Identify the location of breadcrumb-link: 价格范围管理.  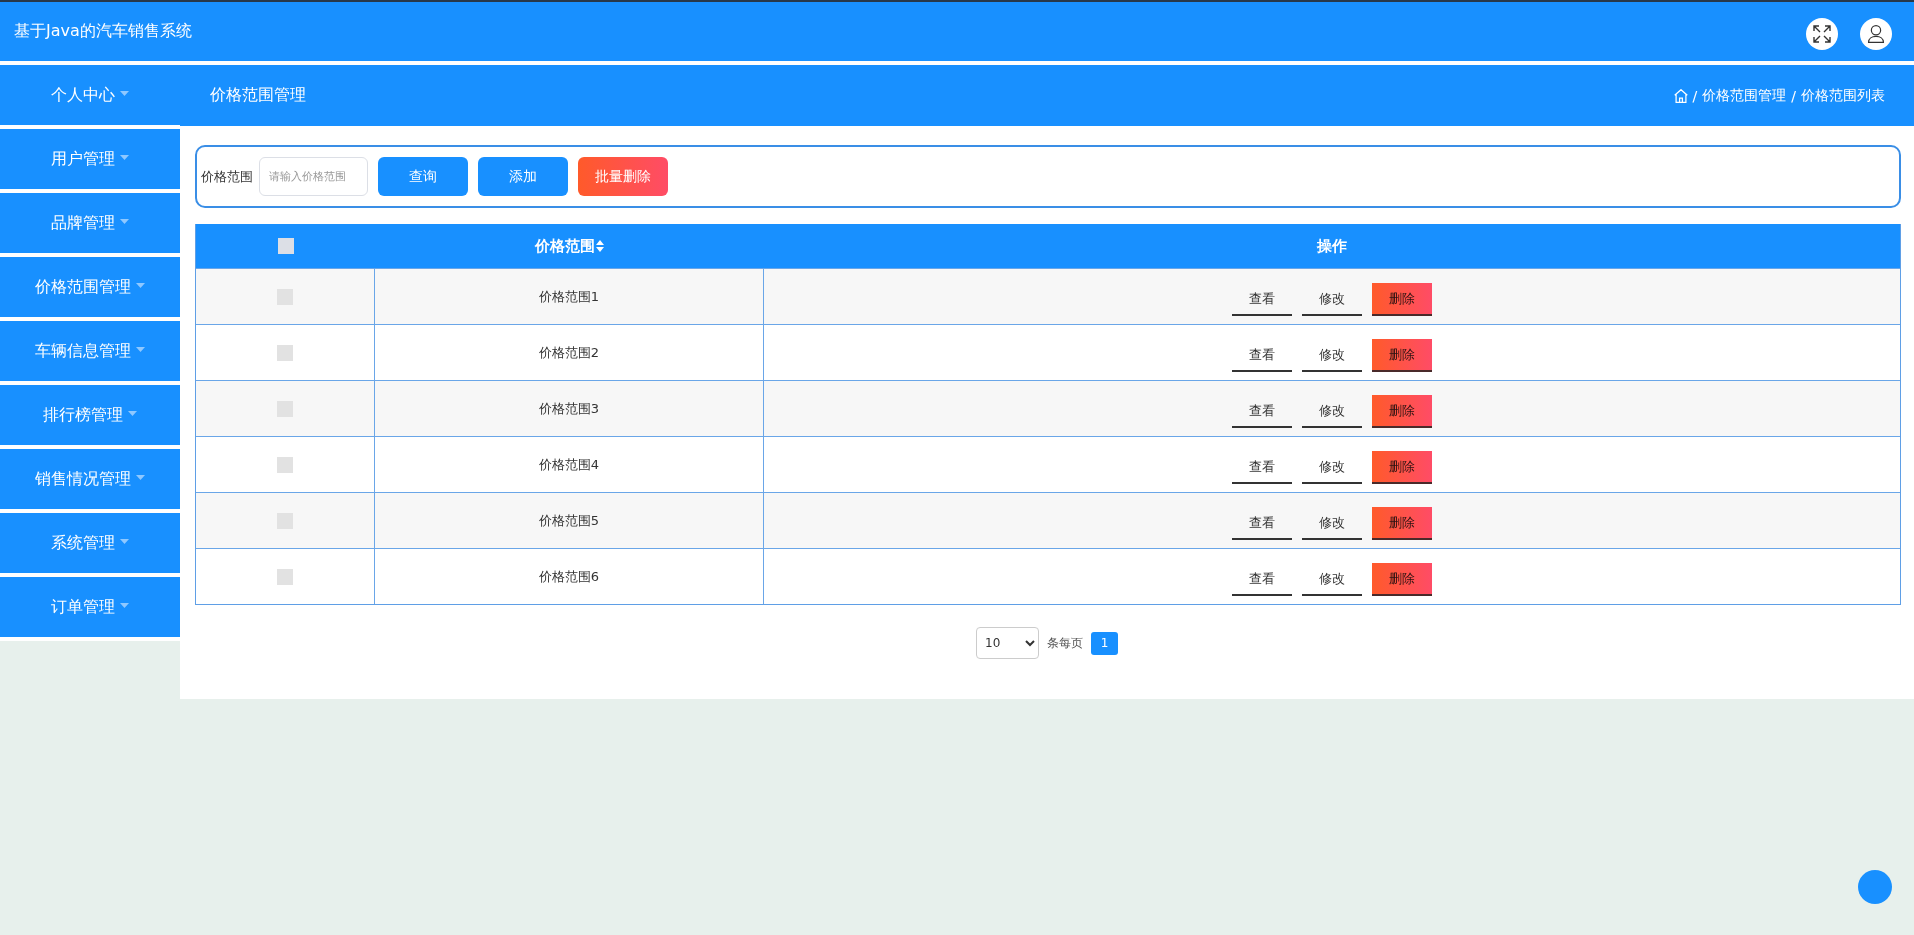
(1744, 95).